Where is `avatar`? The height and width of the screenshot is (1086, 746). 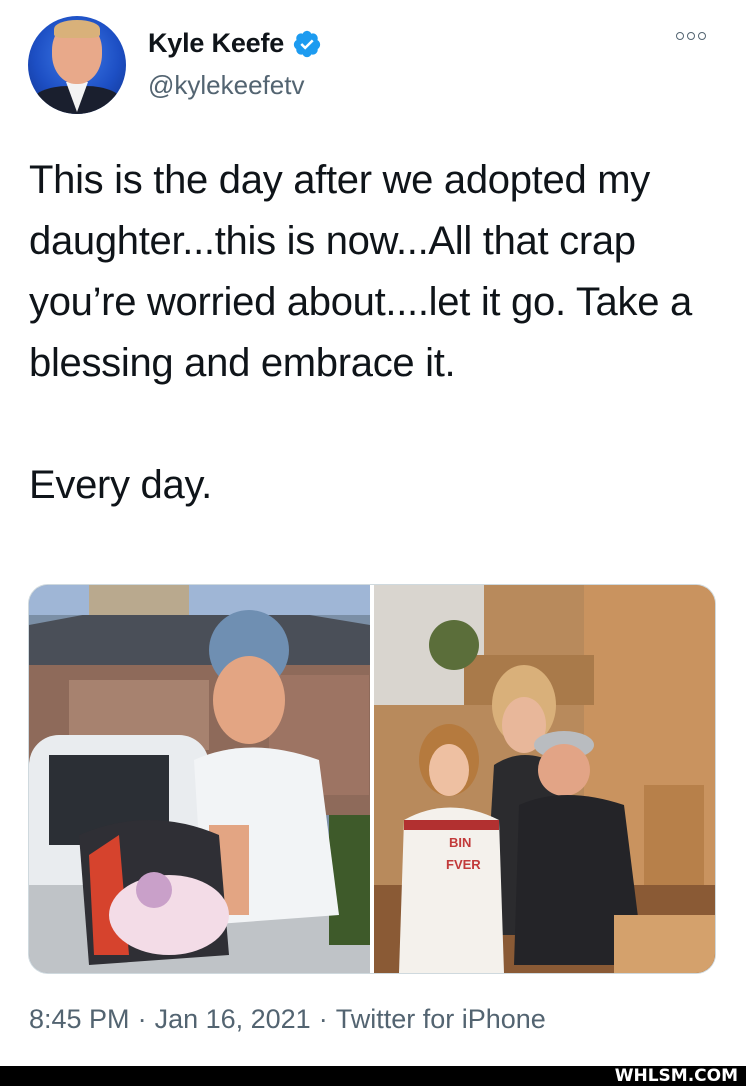
avatar is located at coordinates (77, 65).